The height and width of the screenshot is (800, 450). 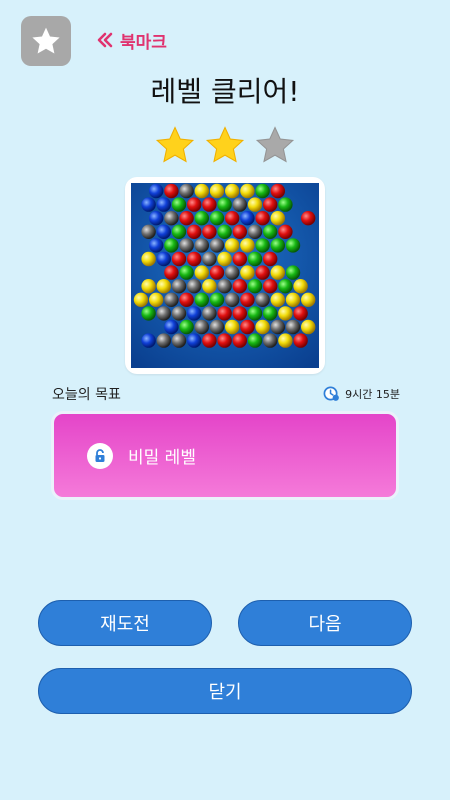 I want to click on favorite-button, so click(x=46, y=41).